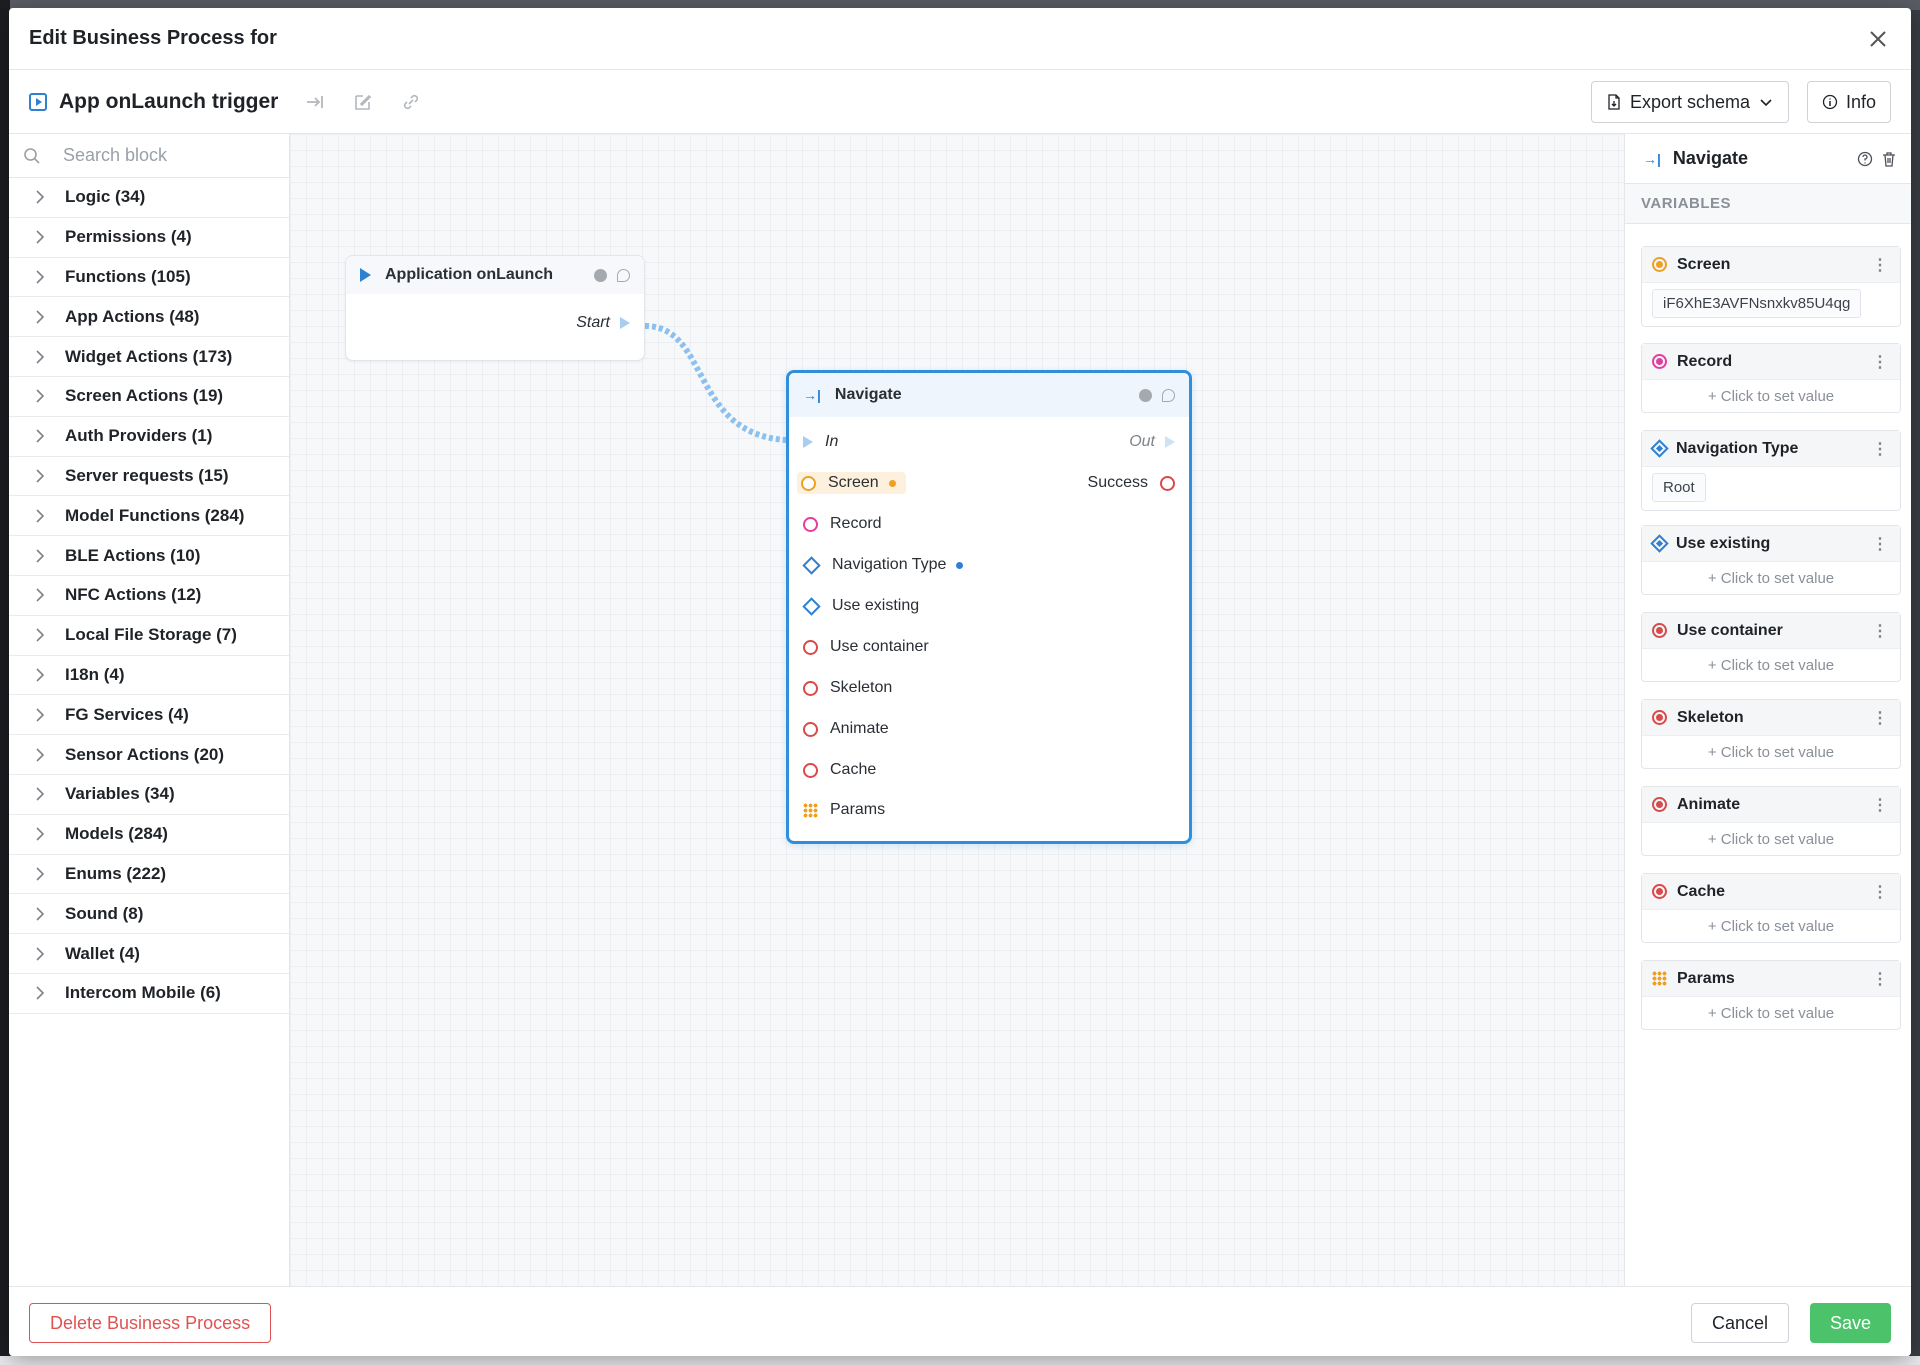  I want to click on info-button: Info, so click(1848, 102).